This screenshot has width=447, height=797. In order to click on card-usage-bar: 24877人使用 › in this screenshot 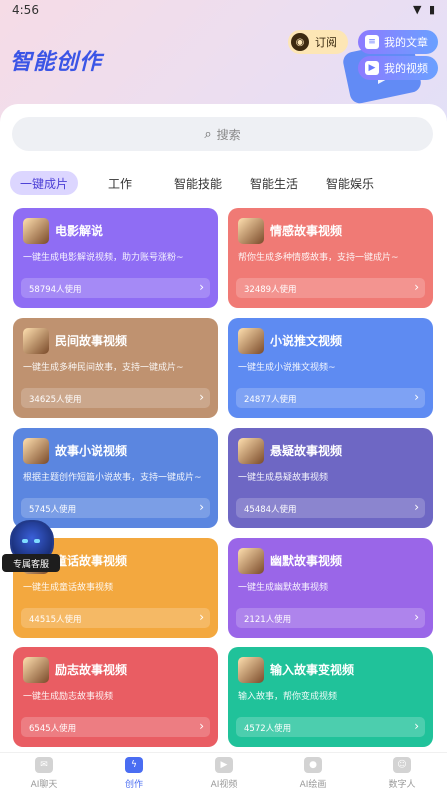, I will do `click(330, 398)`.